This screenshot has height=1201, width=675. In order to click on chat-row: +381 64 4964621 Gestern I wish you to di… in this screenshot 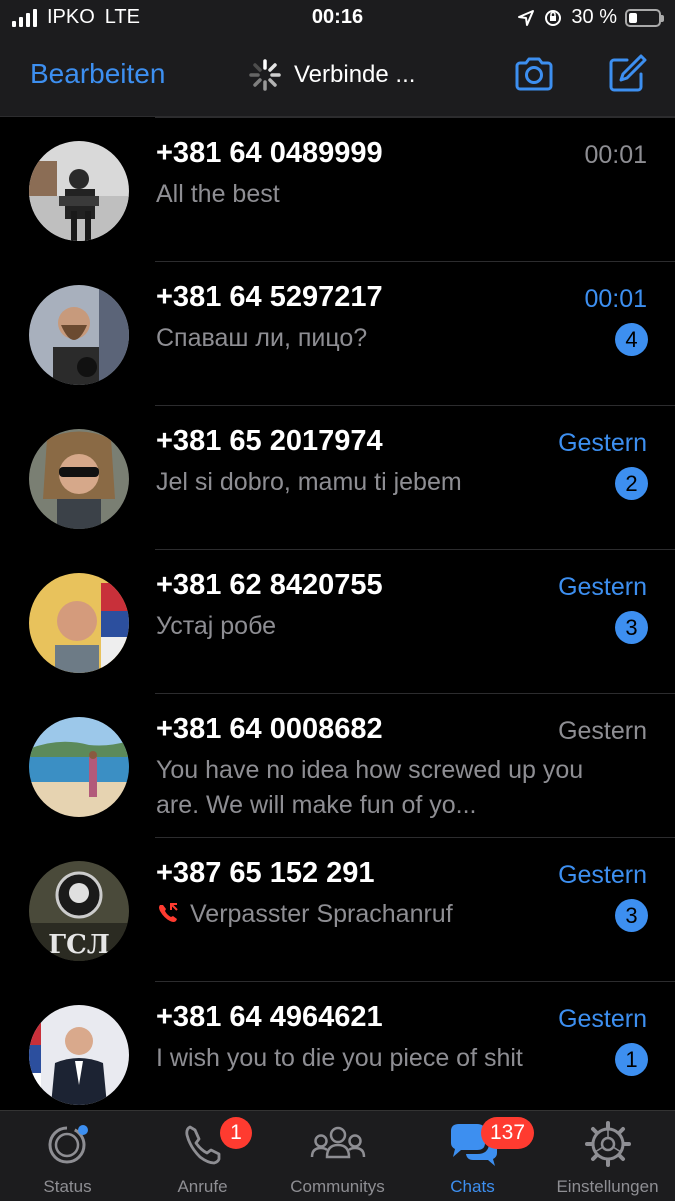, I will do `click(337, 1045)`.